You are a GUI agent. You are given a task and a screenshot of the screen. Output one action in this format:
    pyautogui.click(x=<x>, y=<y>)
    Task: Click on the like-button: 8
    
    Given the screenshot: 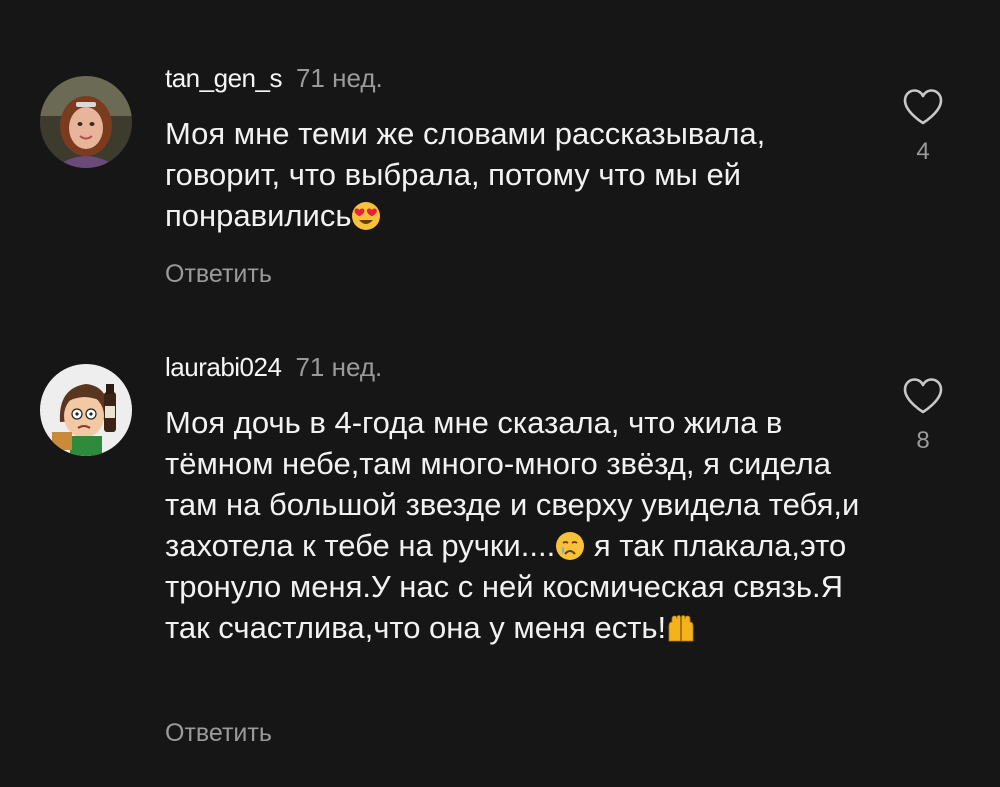 What is the action you would take?
    pyautogui.click(x=923, y=416)
    